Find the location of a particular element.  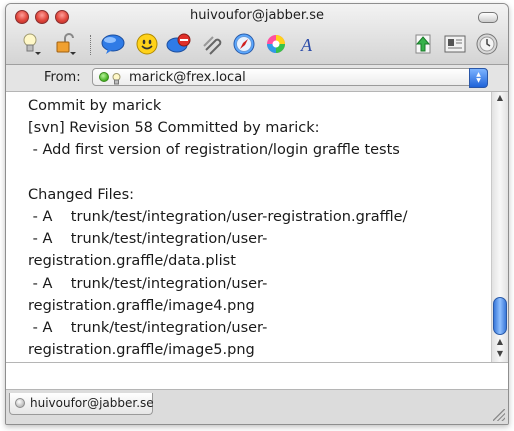

lock-icon is located at coordinates (65, 44).